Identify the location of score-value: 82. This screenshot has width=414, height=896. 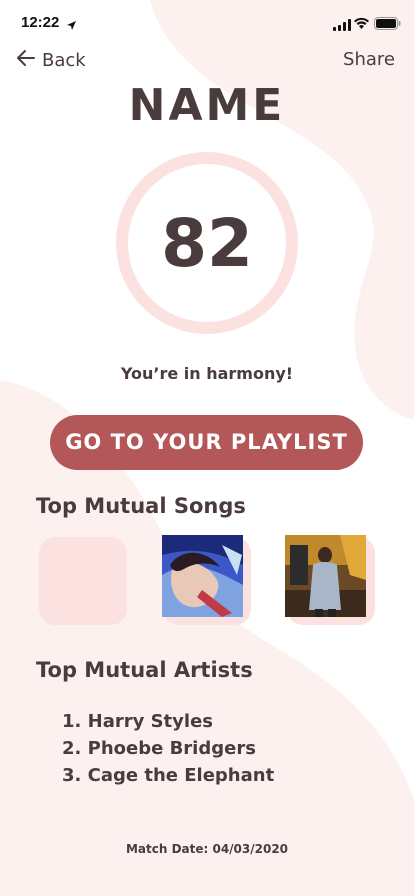
(207, 243).